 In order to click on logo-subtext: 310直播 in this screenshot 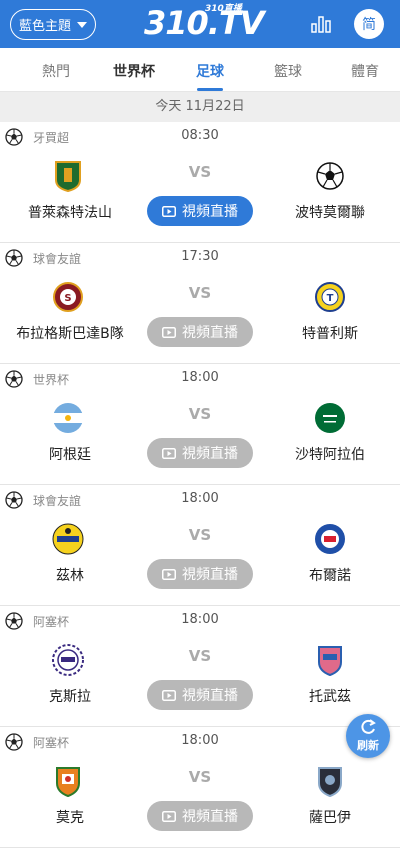, I will do `click(223, 9)`.